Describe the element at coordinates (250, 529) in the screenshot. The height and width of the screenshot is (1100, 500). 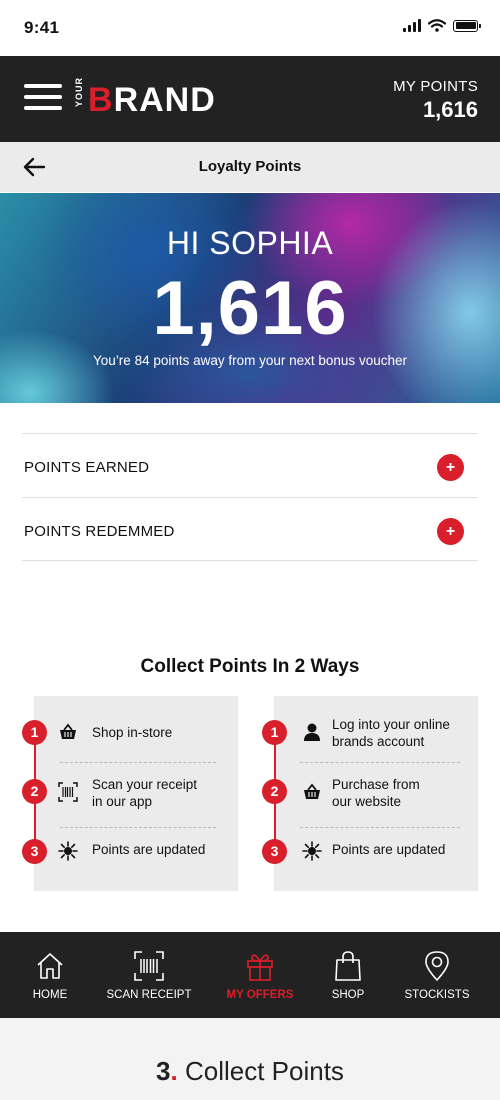
I see `points-redeemed-row: POINTS REDEMMED +` at that location.